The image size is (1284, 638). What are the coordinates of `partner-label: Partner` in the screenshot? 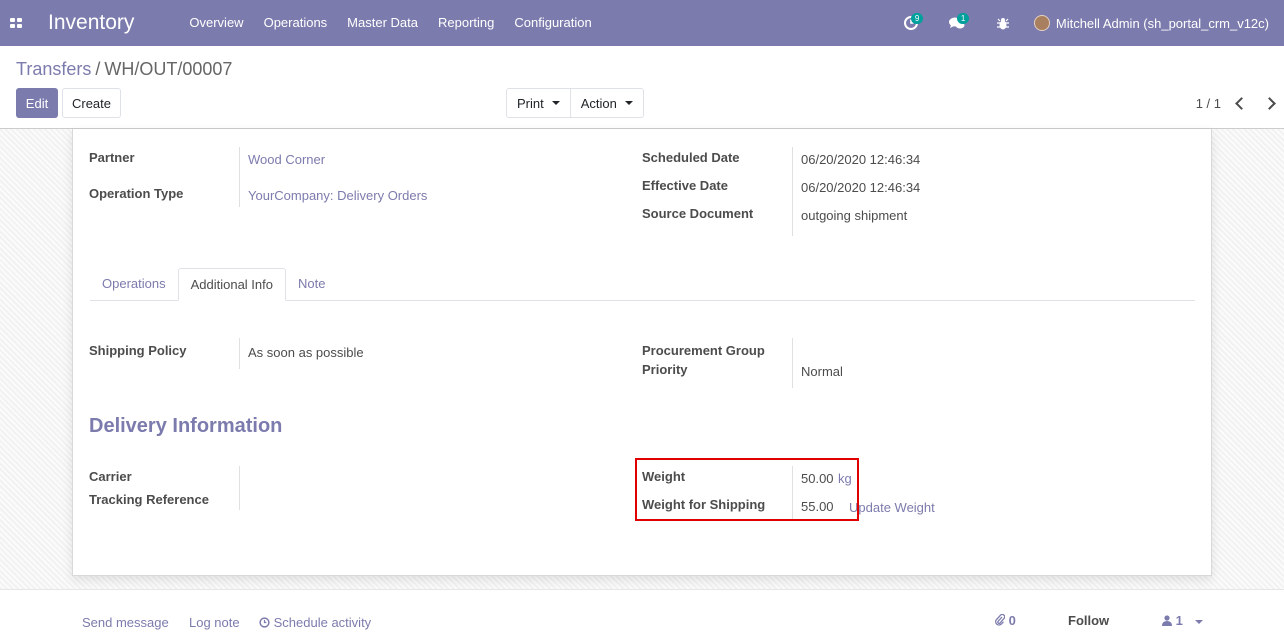 It's located at (112, 157).